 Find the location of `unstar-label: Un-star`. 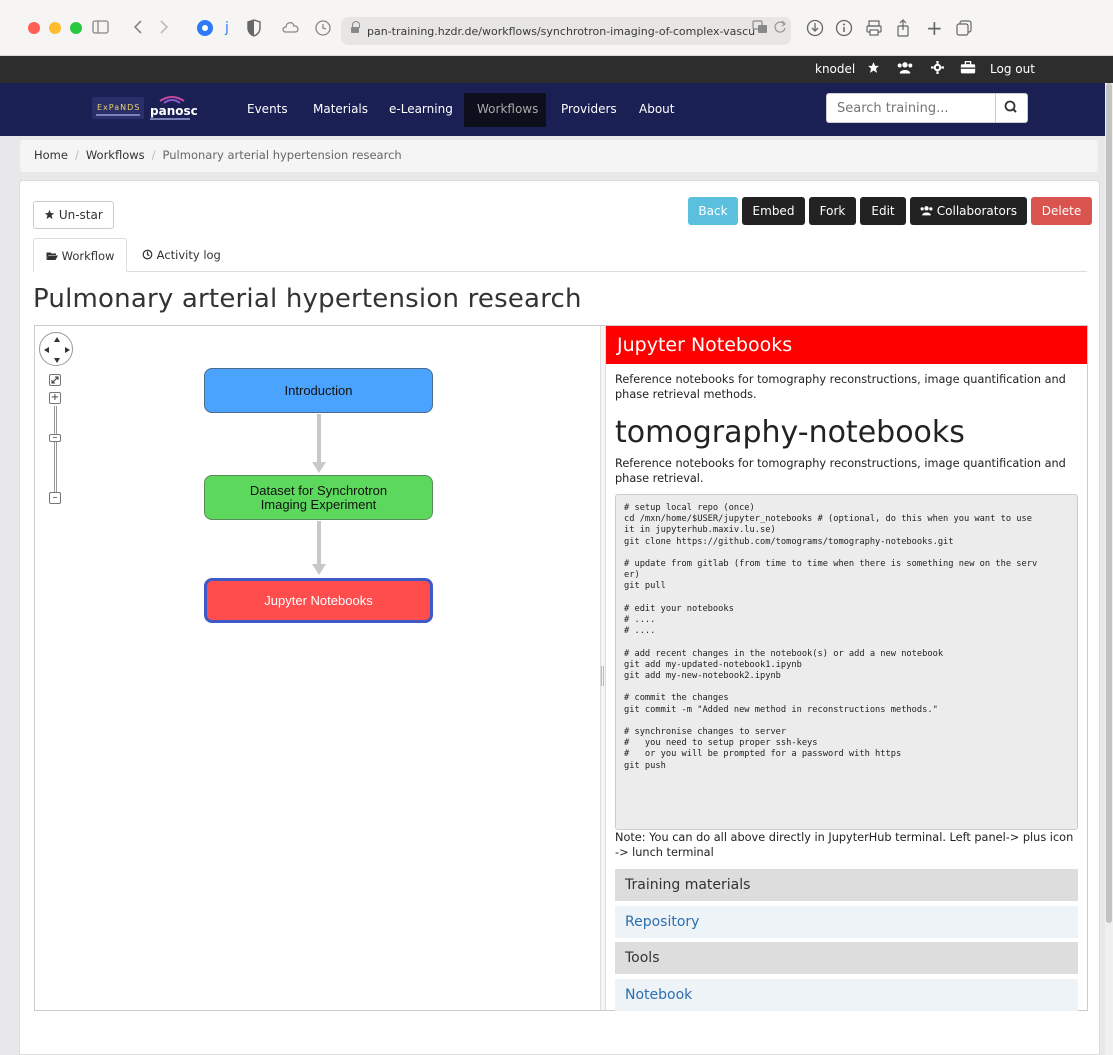

unstar-label: Un-star is located at coordinates (80, 215).